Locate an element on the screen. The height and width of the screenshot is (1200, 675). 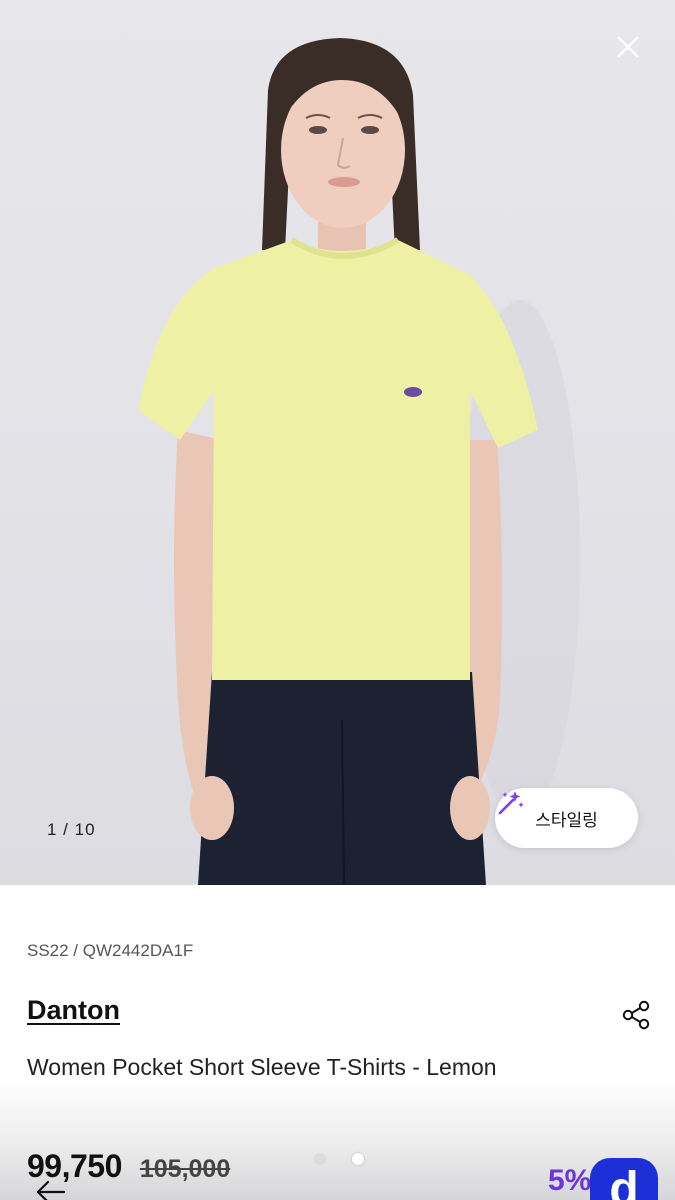
styling-label: 스타일링 is located at coordinates (566, 820).